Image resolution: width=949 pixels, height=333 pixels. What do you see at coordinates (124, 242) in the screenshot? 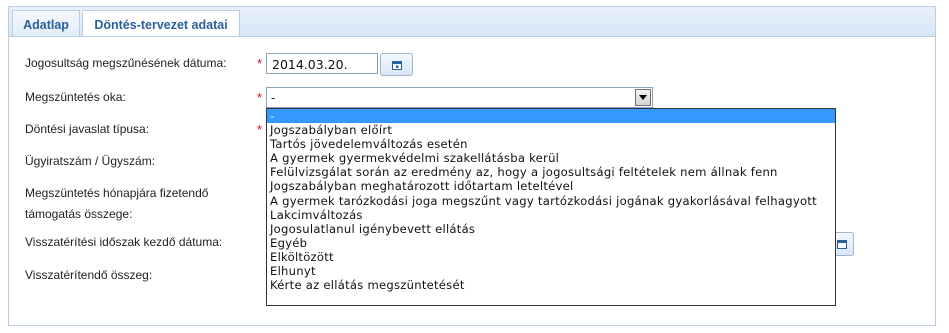
I see `refund-start-label: Visszatérítési időszak kezdő dátuma:` at bounding box center [124, 242].